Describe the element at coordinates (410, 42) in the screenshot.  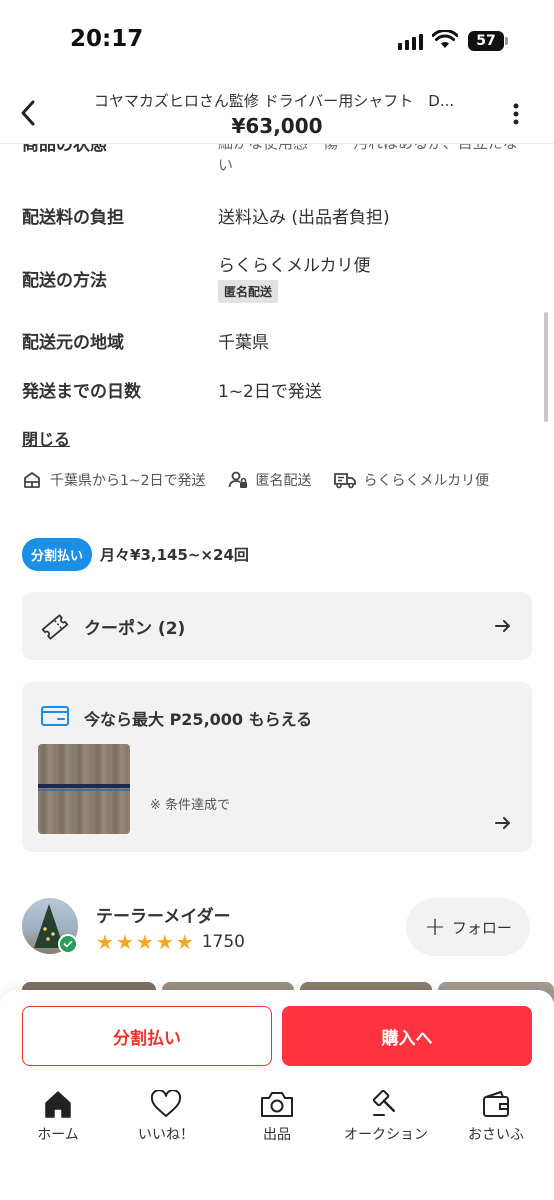
I see `cellular-signal-icon` at that location.